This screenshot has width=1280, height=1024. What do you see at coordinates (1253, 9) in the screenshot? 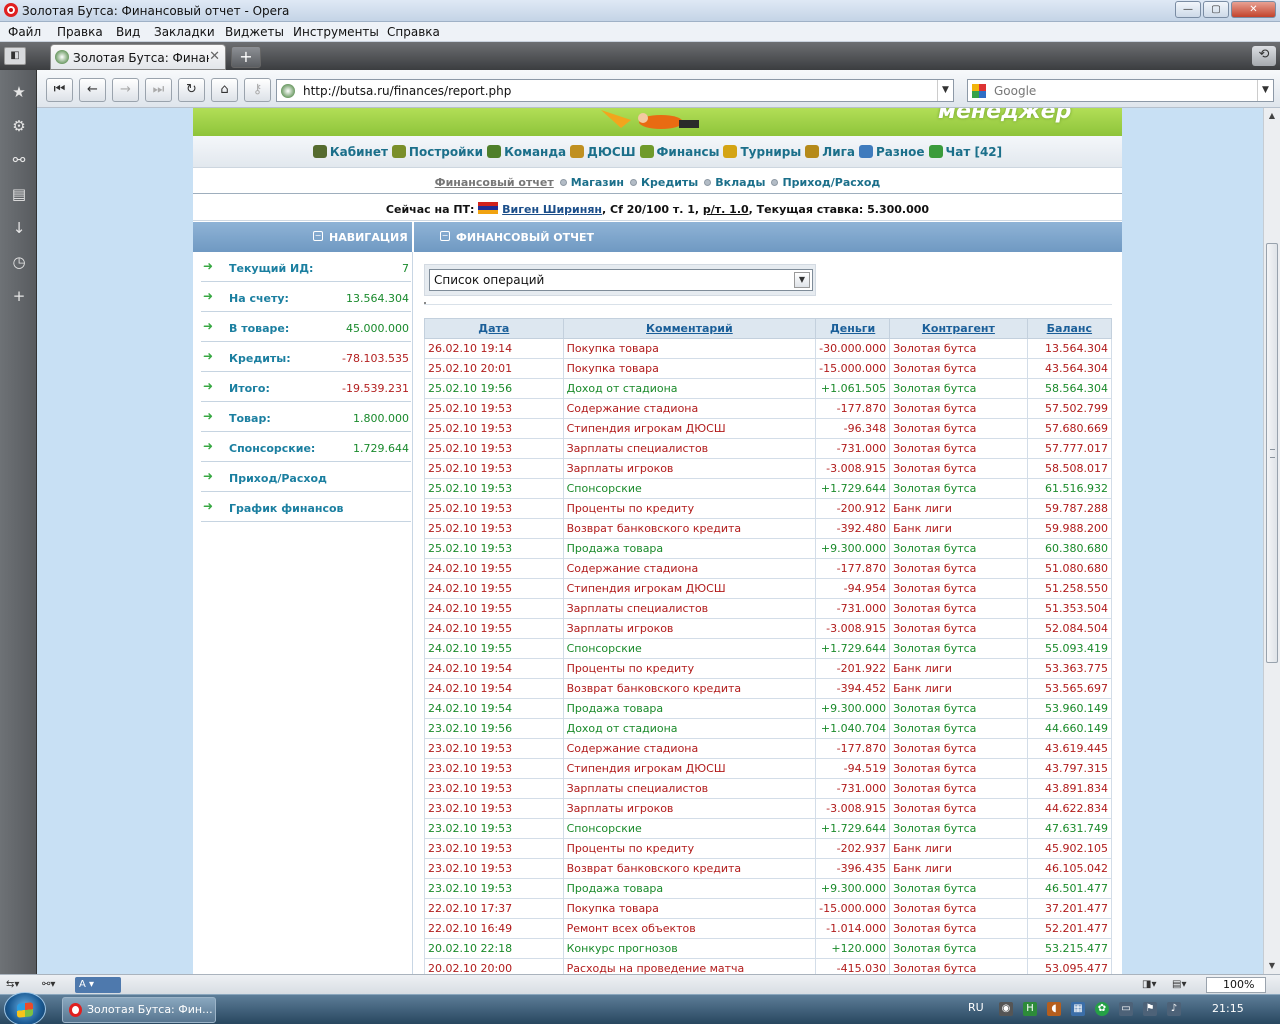
I see `close-window-button: ✕` at bounding box center [1253, 9].